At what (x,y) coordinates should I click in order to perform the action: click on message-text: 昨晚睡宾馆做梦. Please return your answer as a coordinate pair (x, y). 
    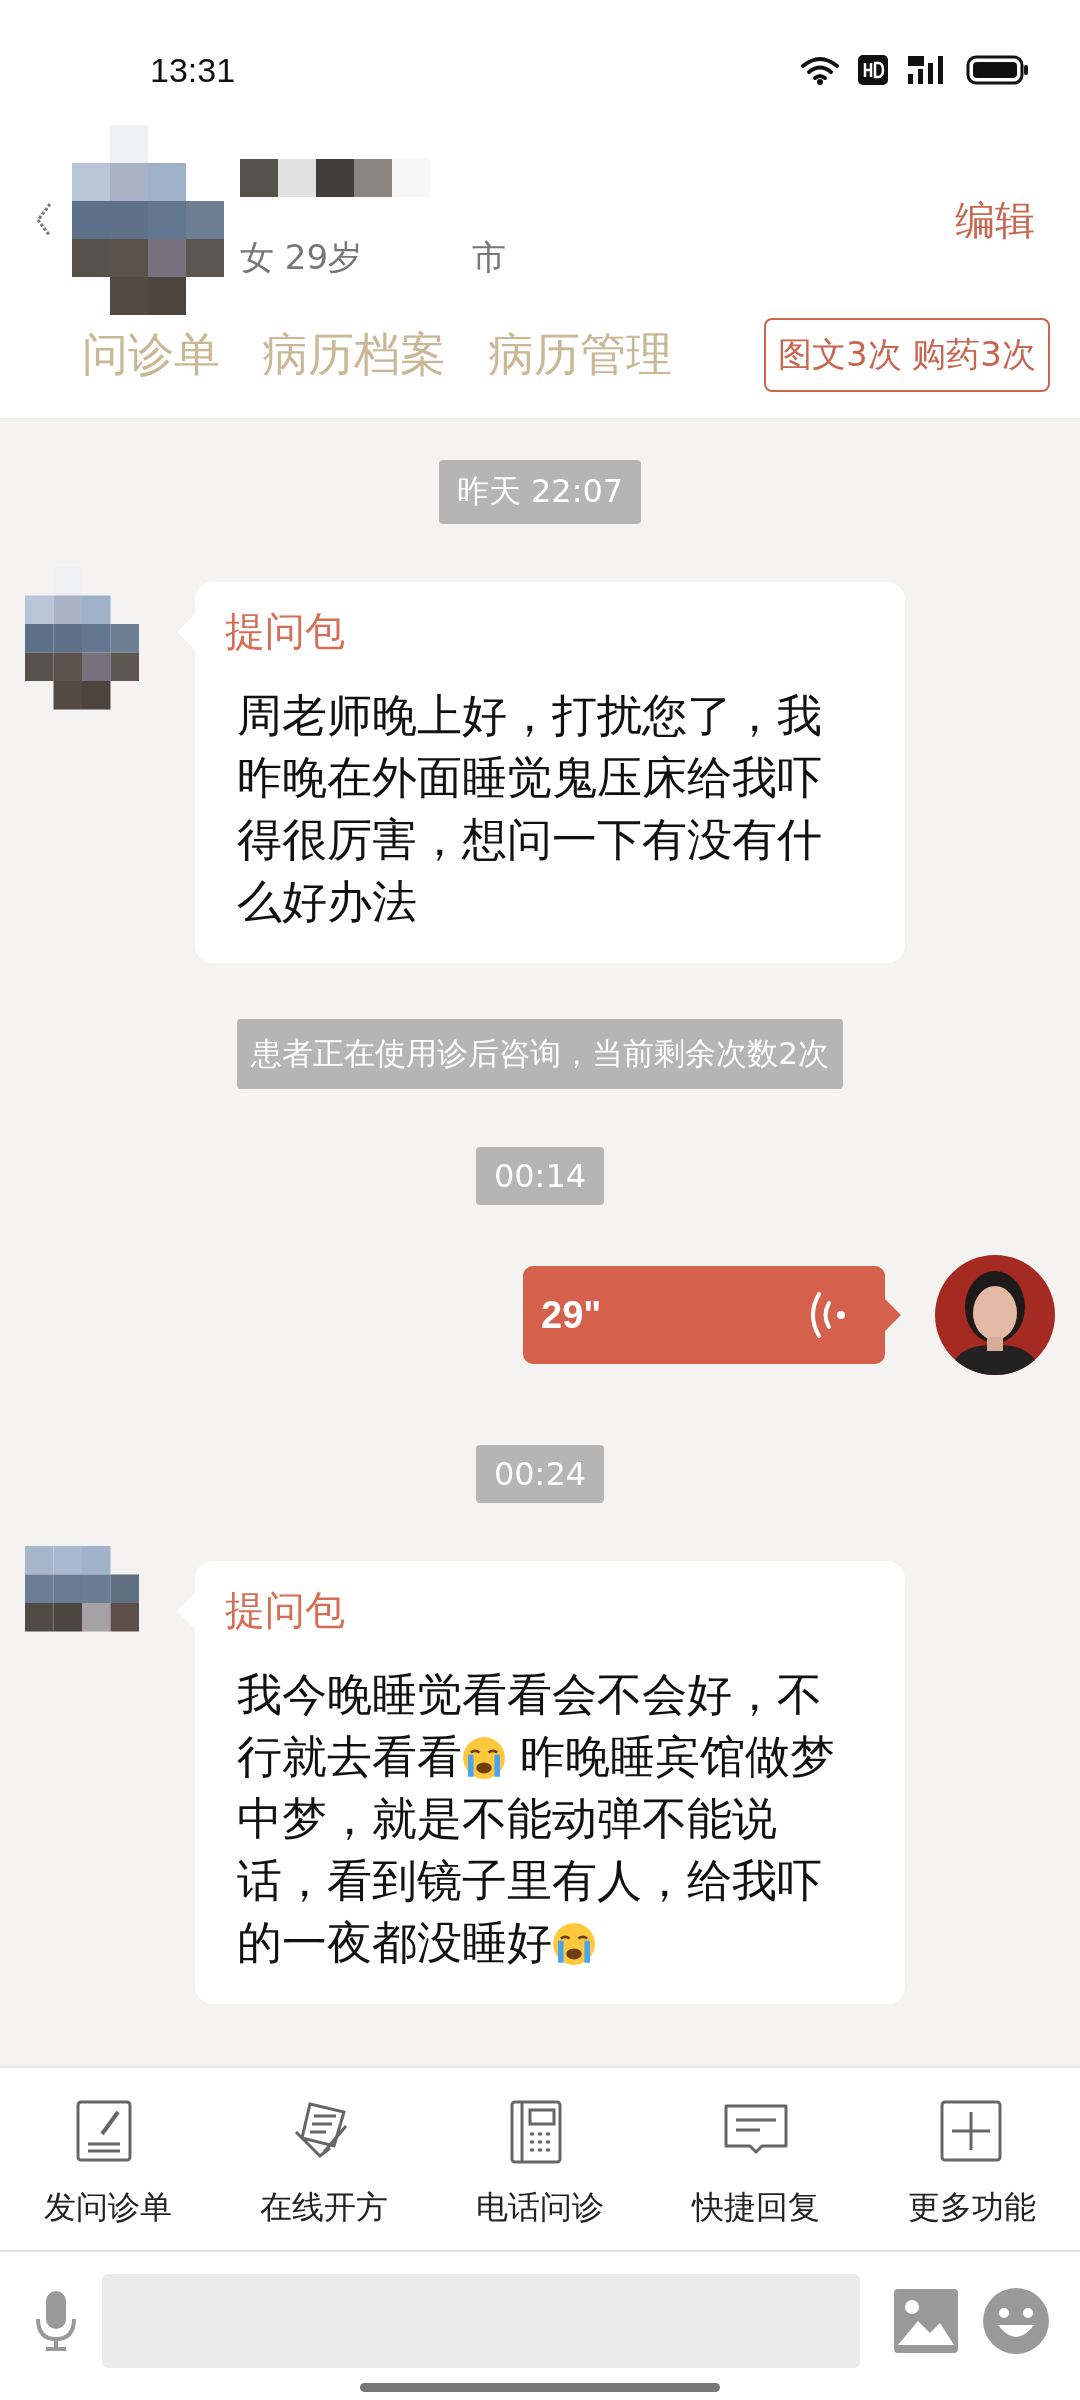
    Looking at the image, I should click on (677, 1756).